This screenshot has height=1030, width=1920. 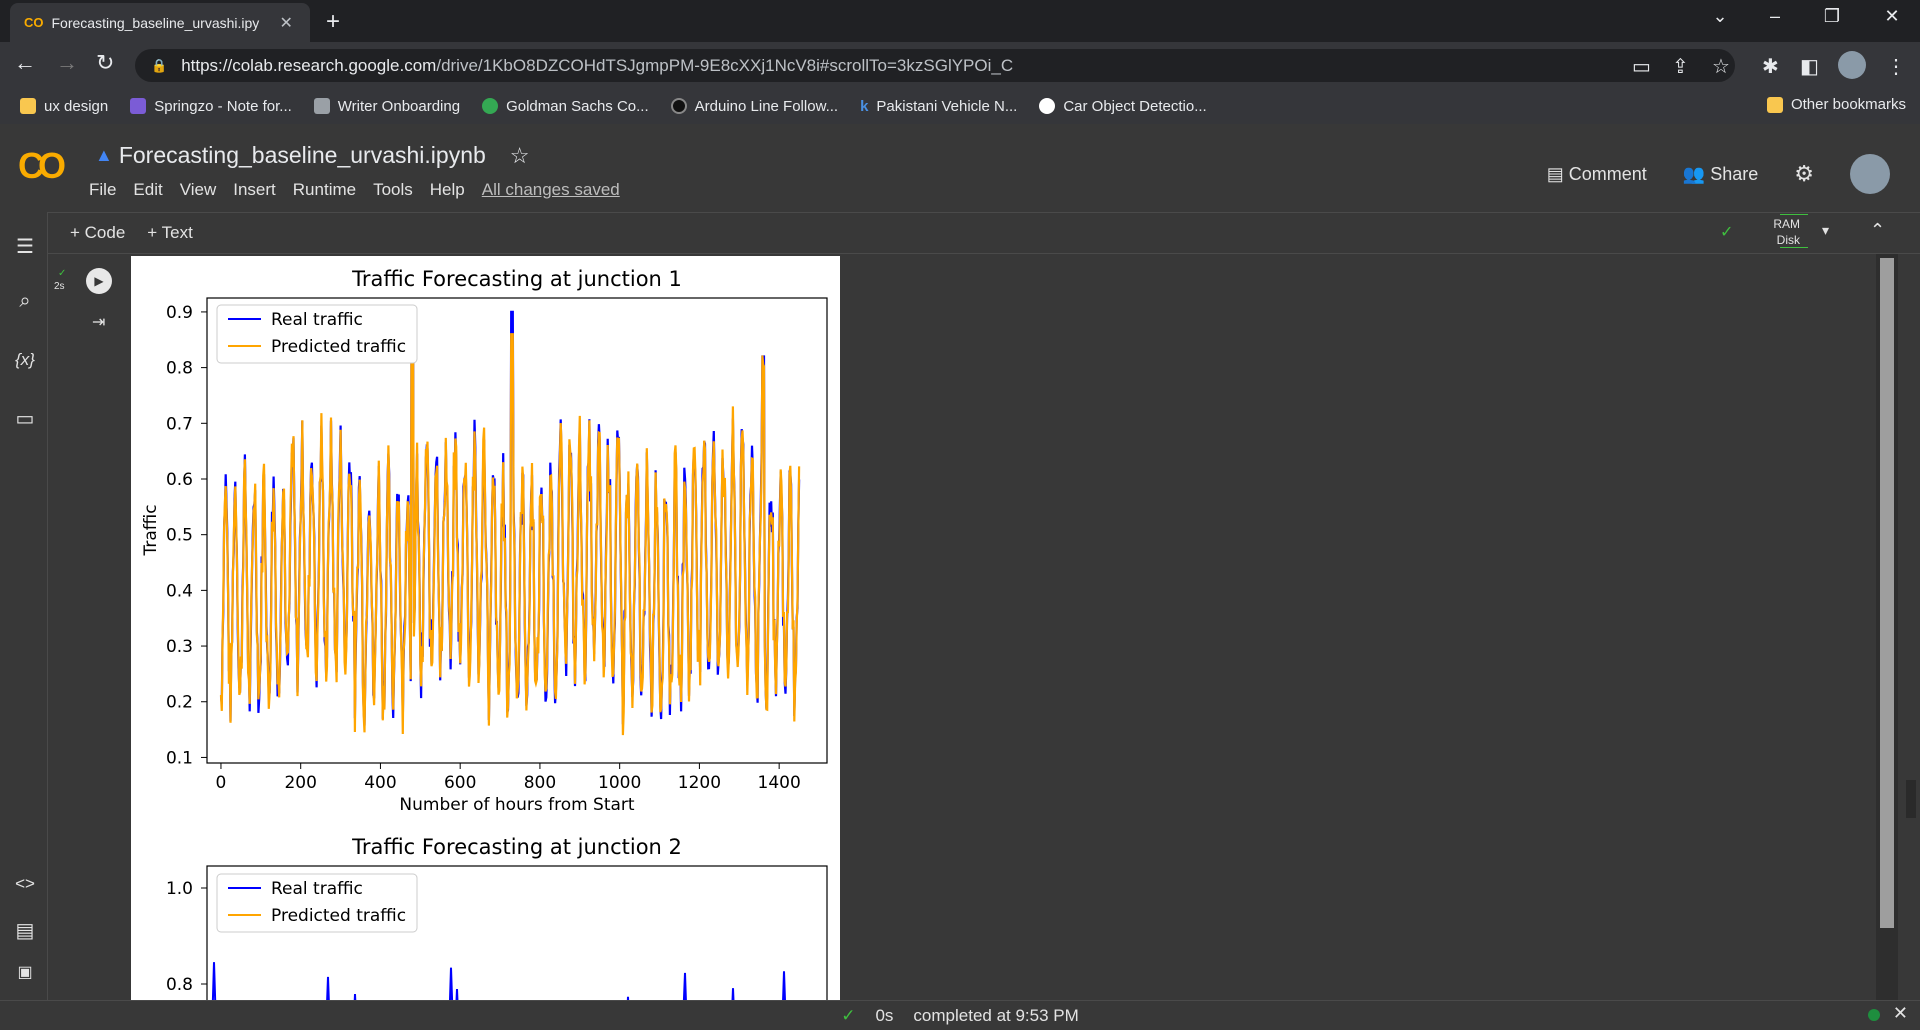 I want to click on k-icon: k, so click(x=864, y=106).